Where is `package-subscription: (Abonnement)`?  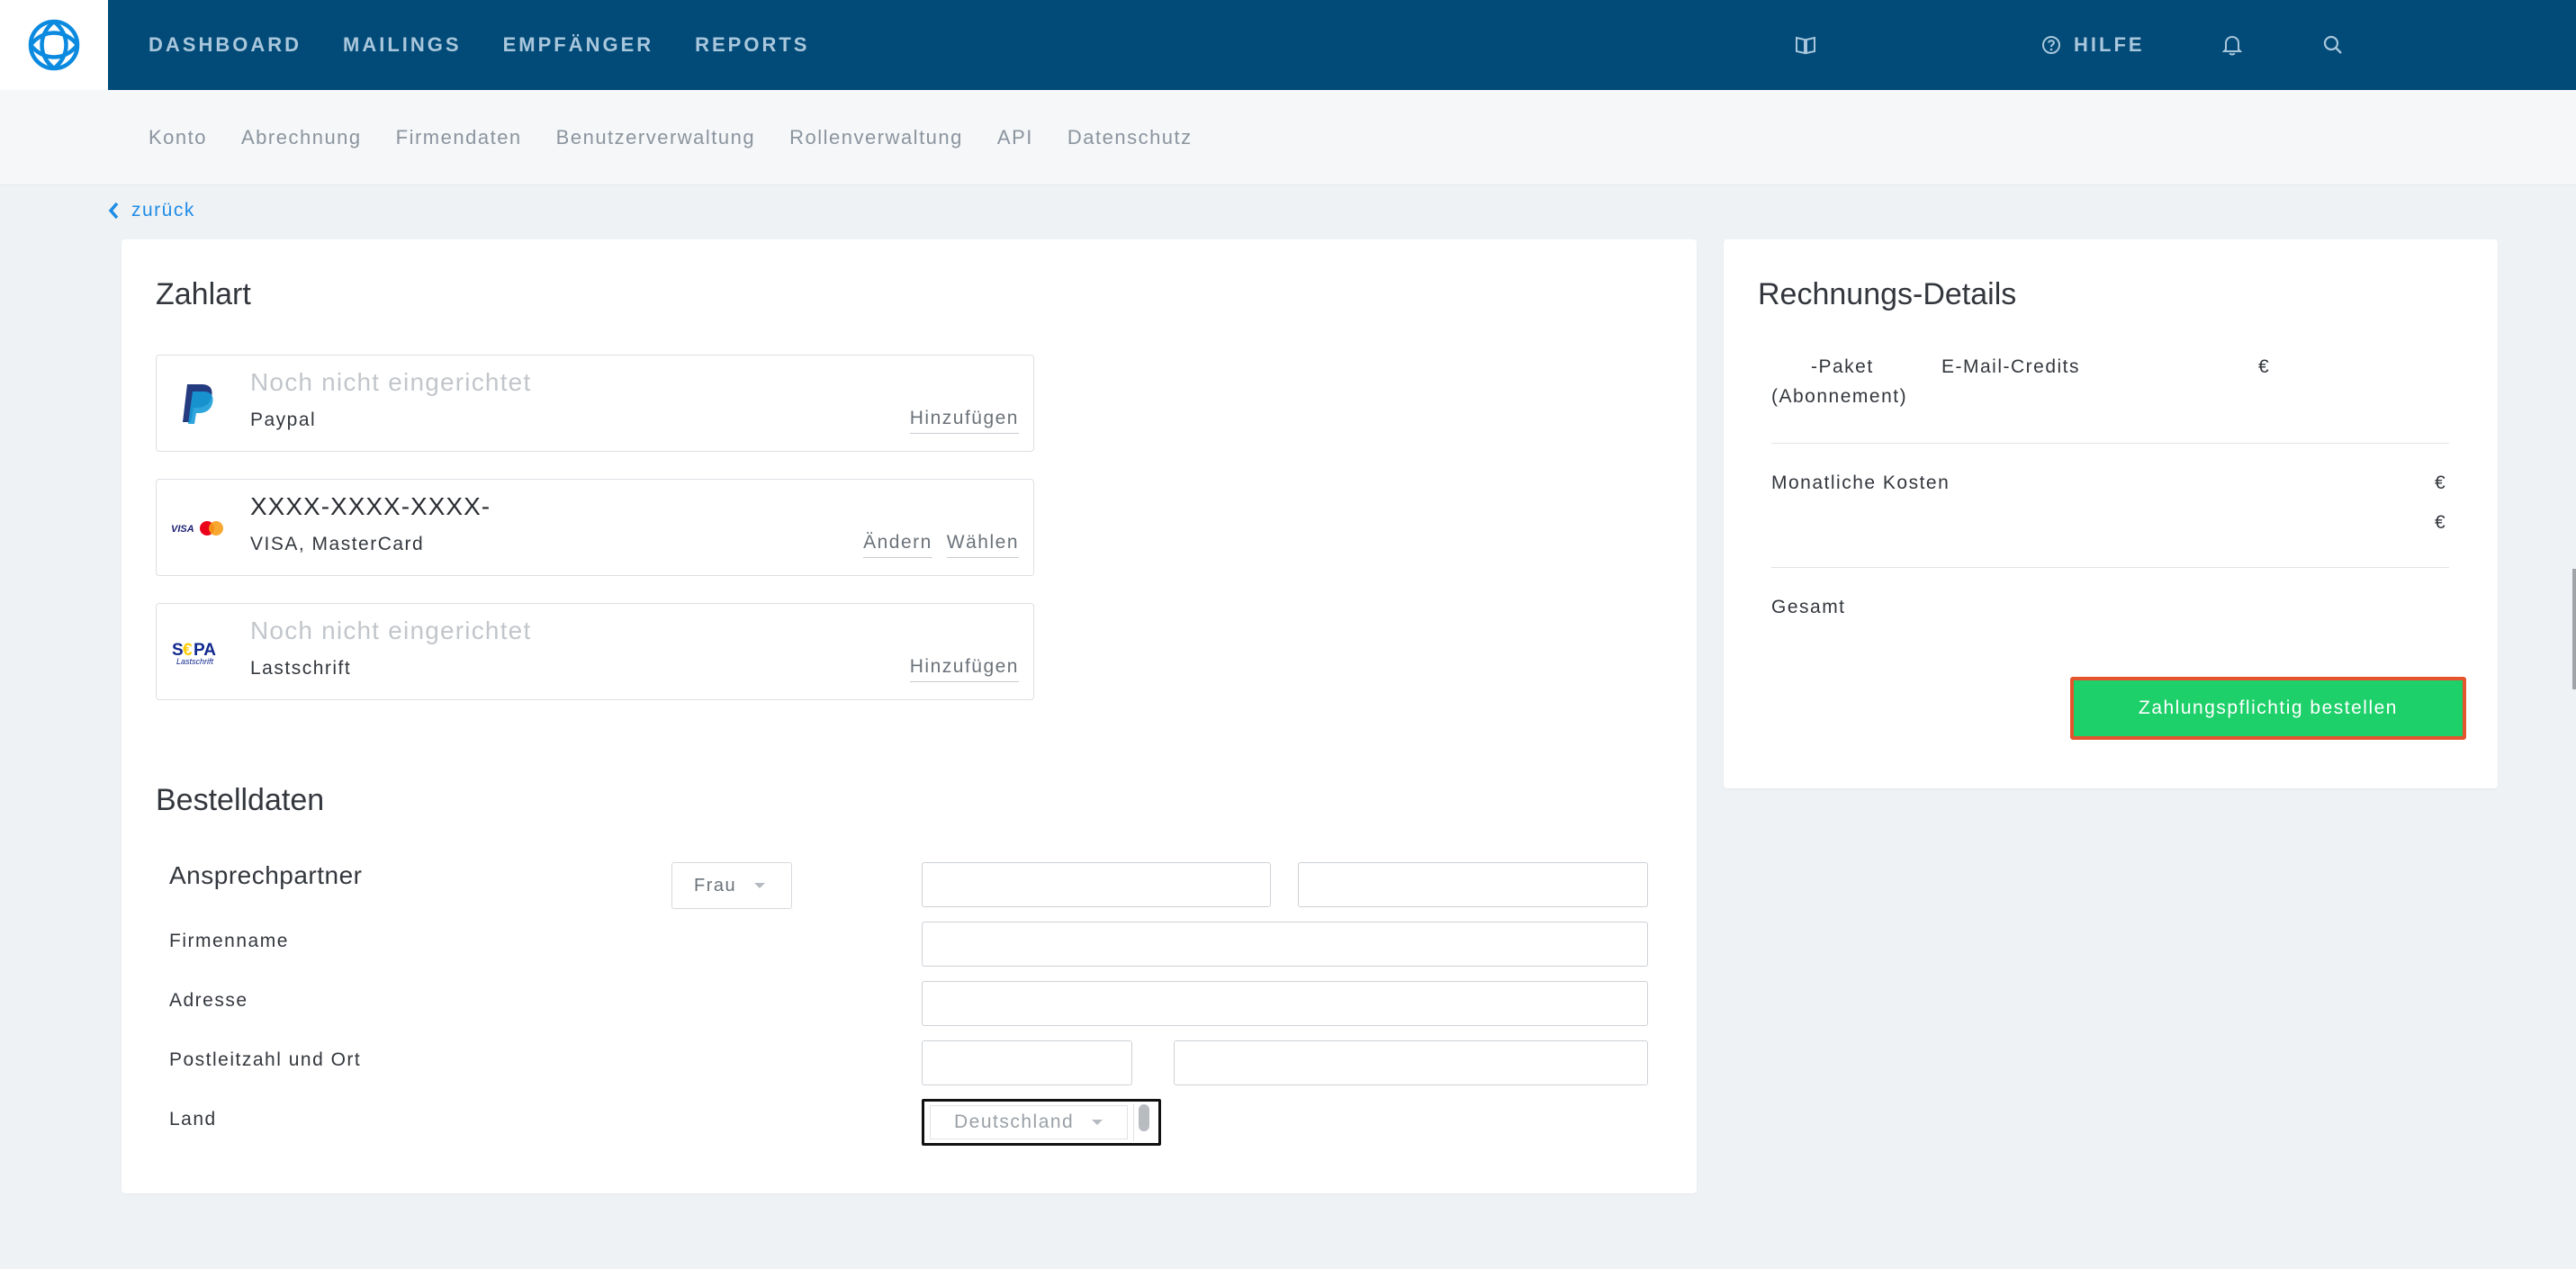
package-subscription: (Abonnement) is located at coordinates (1839, 397).